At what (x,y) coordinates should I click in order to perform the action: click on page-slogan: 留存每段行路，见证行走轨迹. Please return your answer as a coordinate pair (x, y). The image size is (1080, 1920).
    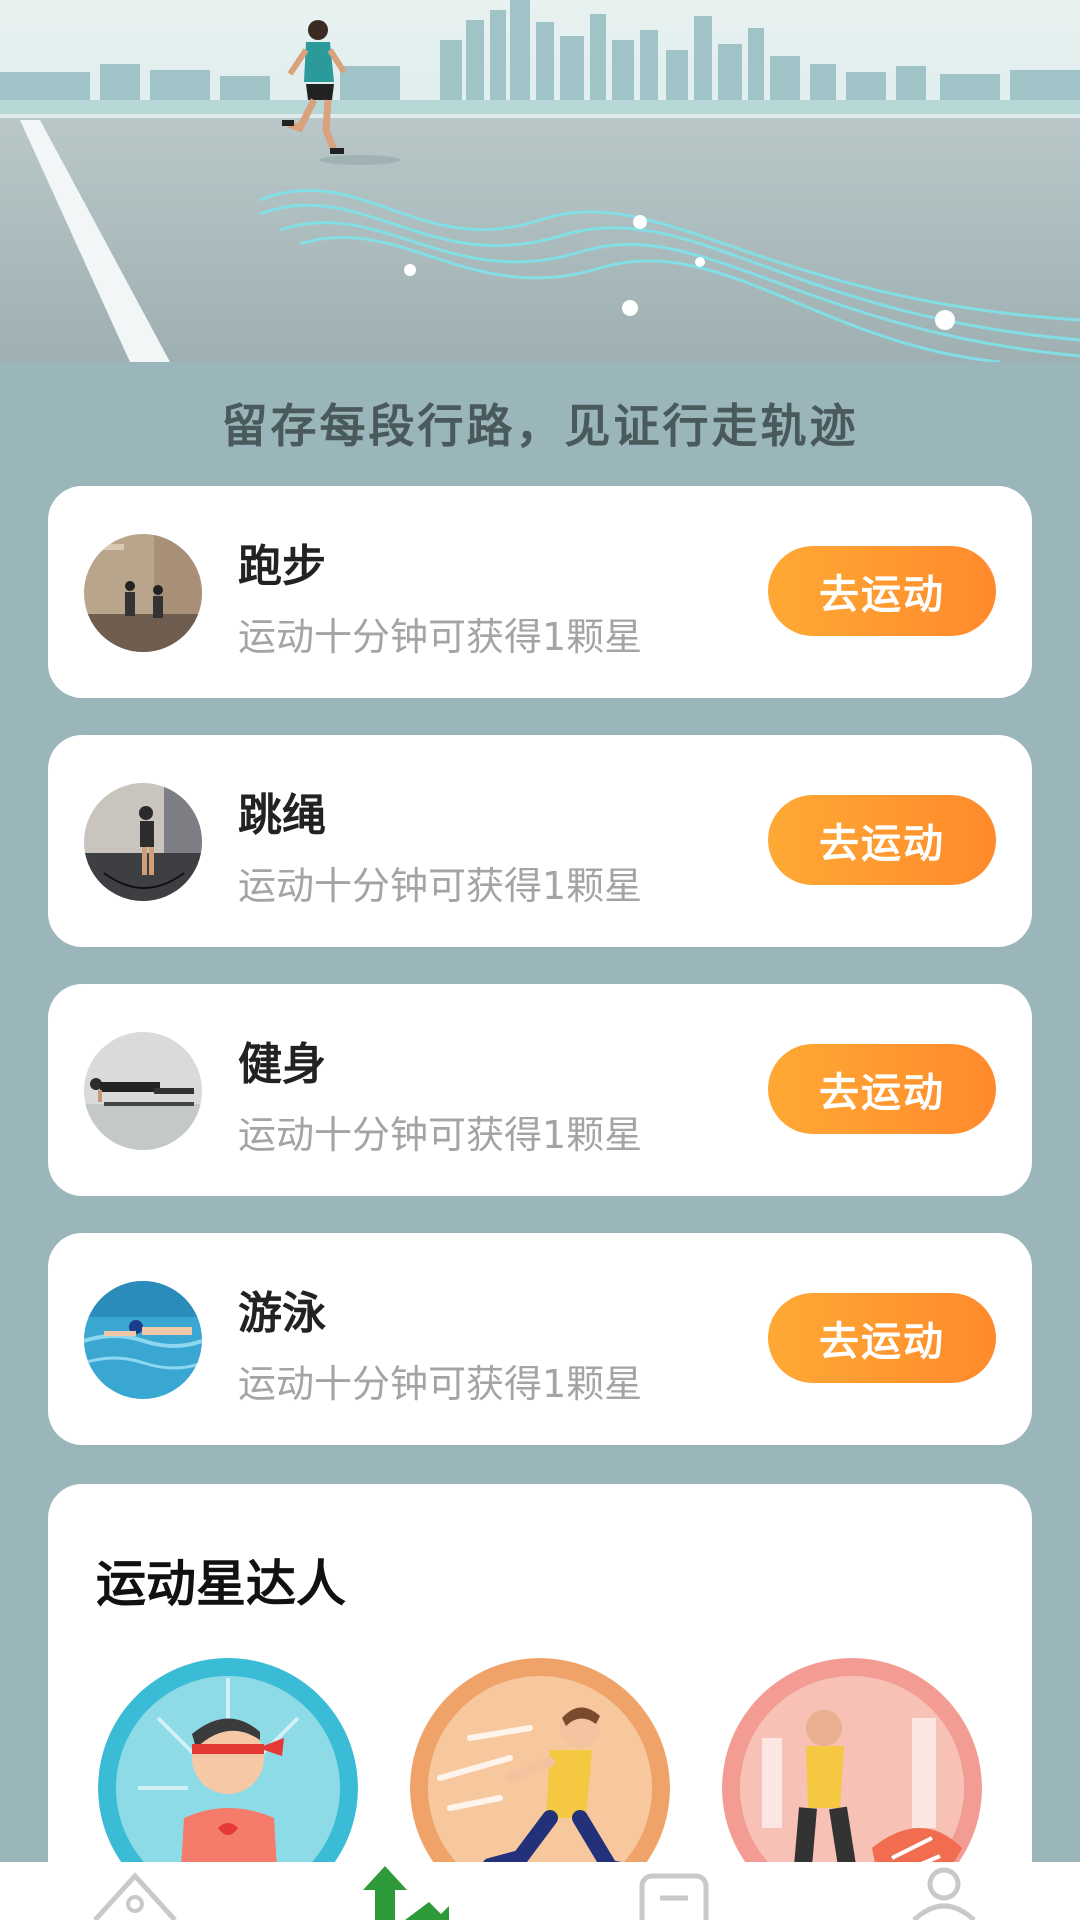
    Looking at the image, I should click on (540, 426).